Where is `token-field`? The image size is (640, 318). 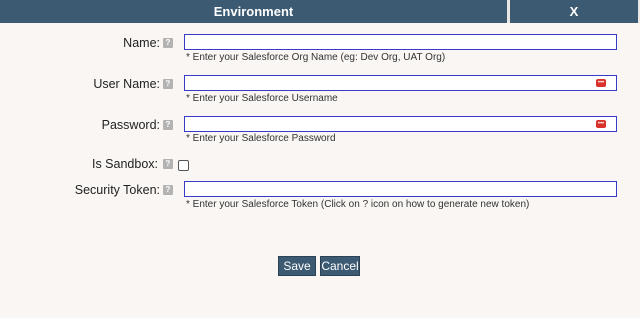
token-field is located at coordinates (400, 189).